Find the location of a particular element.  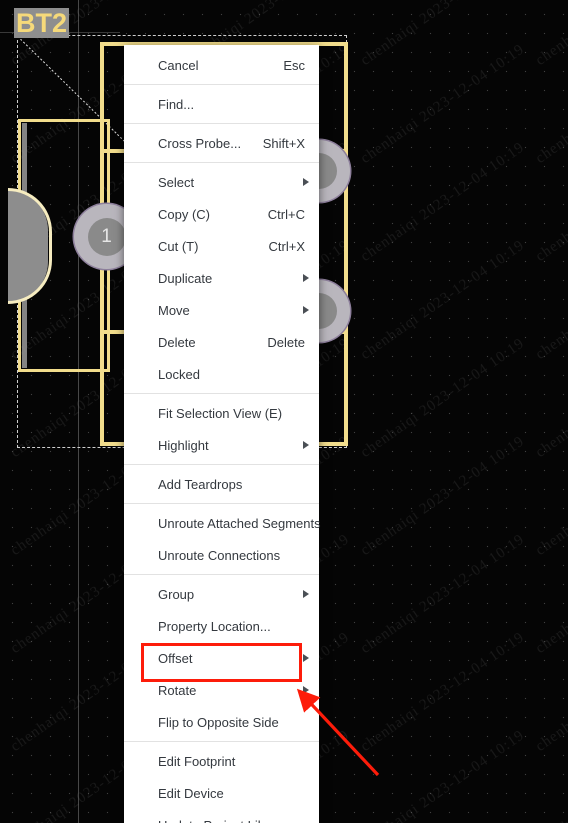

menu-item-offset: Offset is located at coordinates (221, 658).